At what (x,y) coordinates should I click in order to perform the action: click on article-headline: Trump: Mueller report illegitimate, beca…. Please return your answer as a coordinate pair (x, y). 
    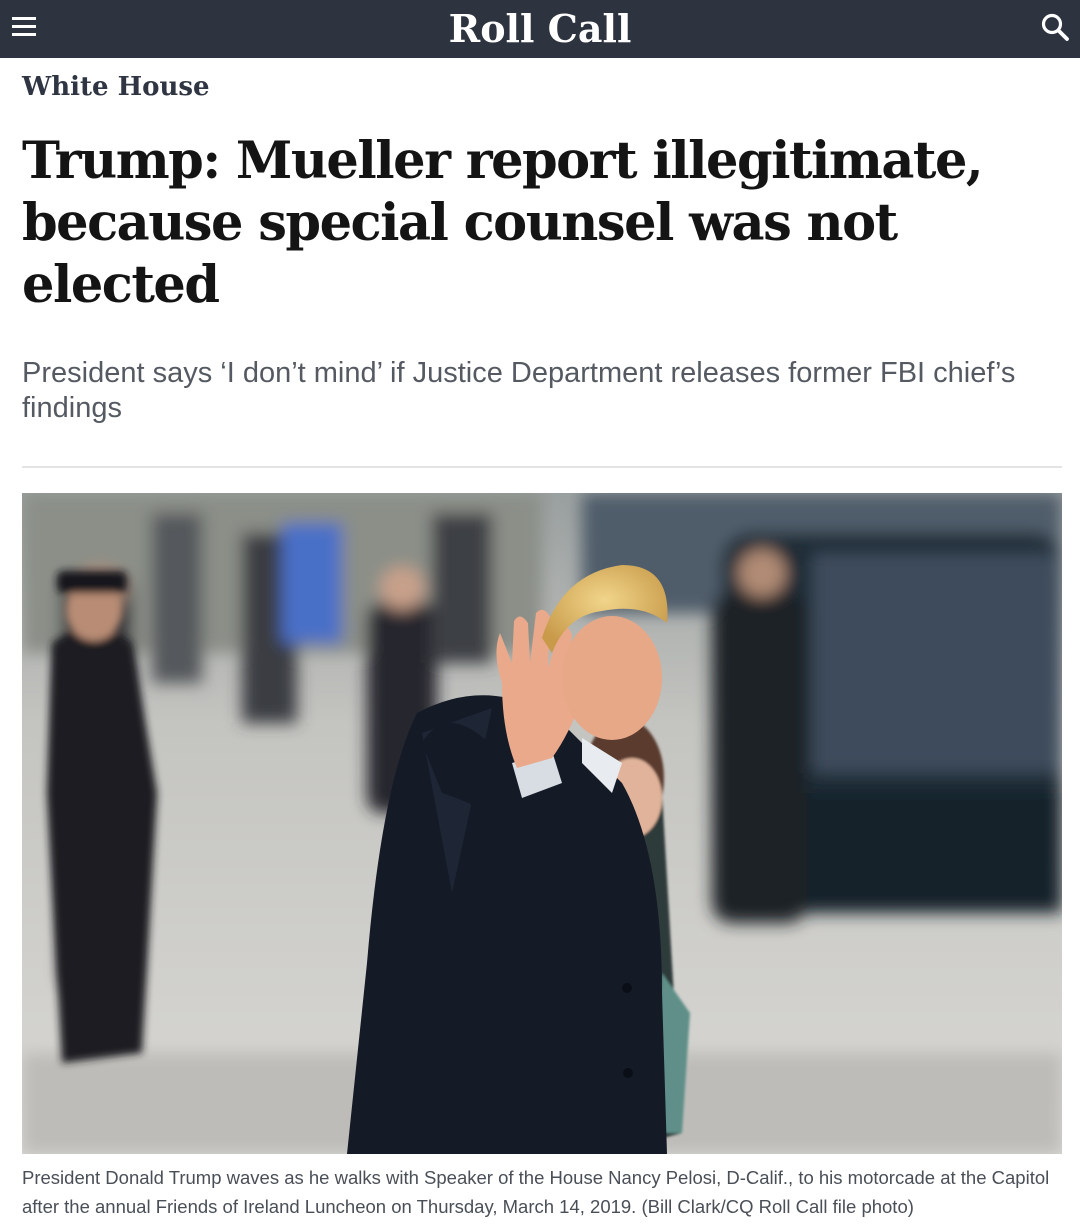
    Looking at the image, I should click on (503, 223).